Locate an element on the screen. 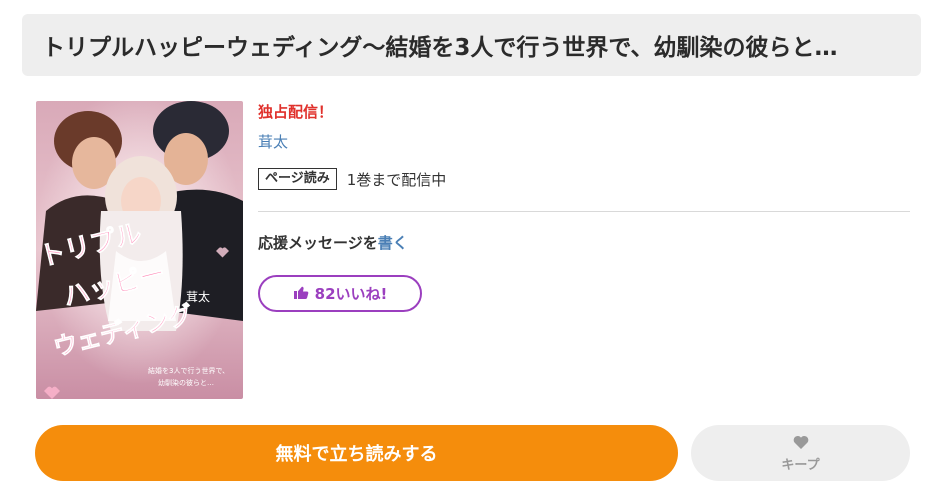 The height and width of the screenshot is (503, 942). keep-button: キープ is located at coordinates (800, 453).